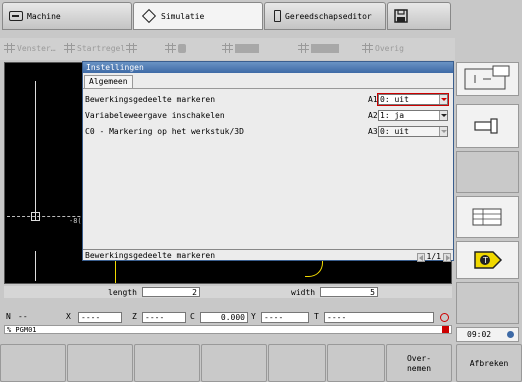 The image size is (522, 382). What do you see at coordinates (445, 329) in the screenshot?
I see `stop-icon` at bounding box center [445, 329].